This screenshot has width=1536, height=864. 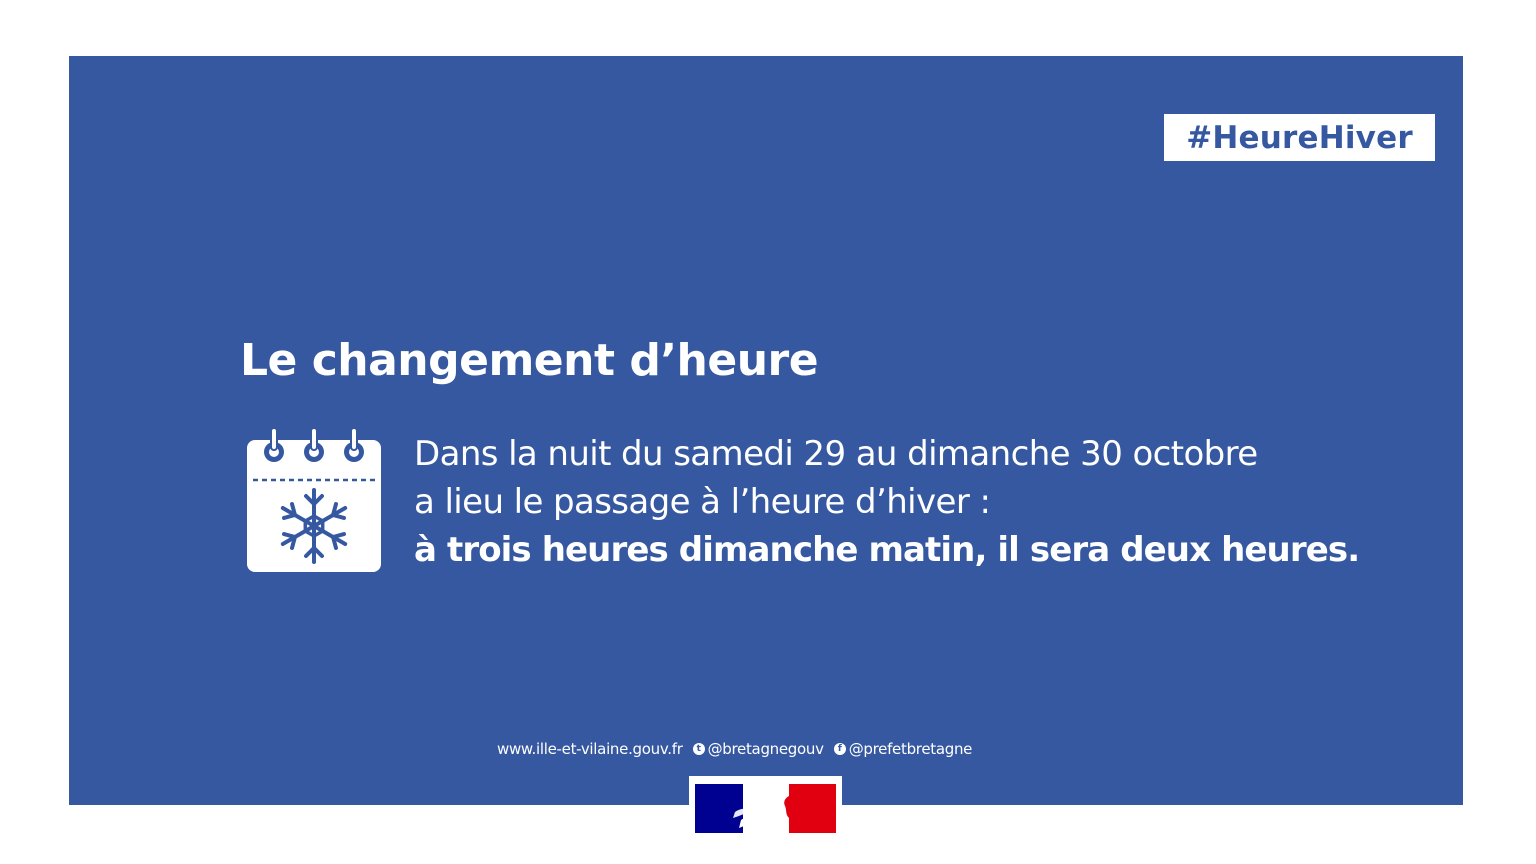 What do you see at coordinates (698, 749) in the screenshot?
I see `twitter-icon: t` at bounding box center [698, 749].